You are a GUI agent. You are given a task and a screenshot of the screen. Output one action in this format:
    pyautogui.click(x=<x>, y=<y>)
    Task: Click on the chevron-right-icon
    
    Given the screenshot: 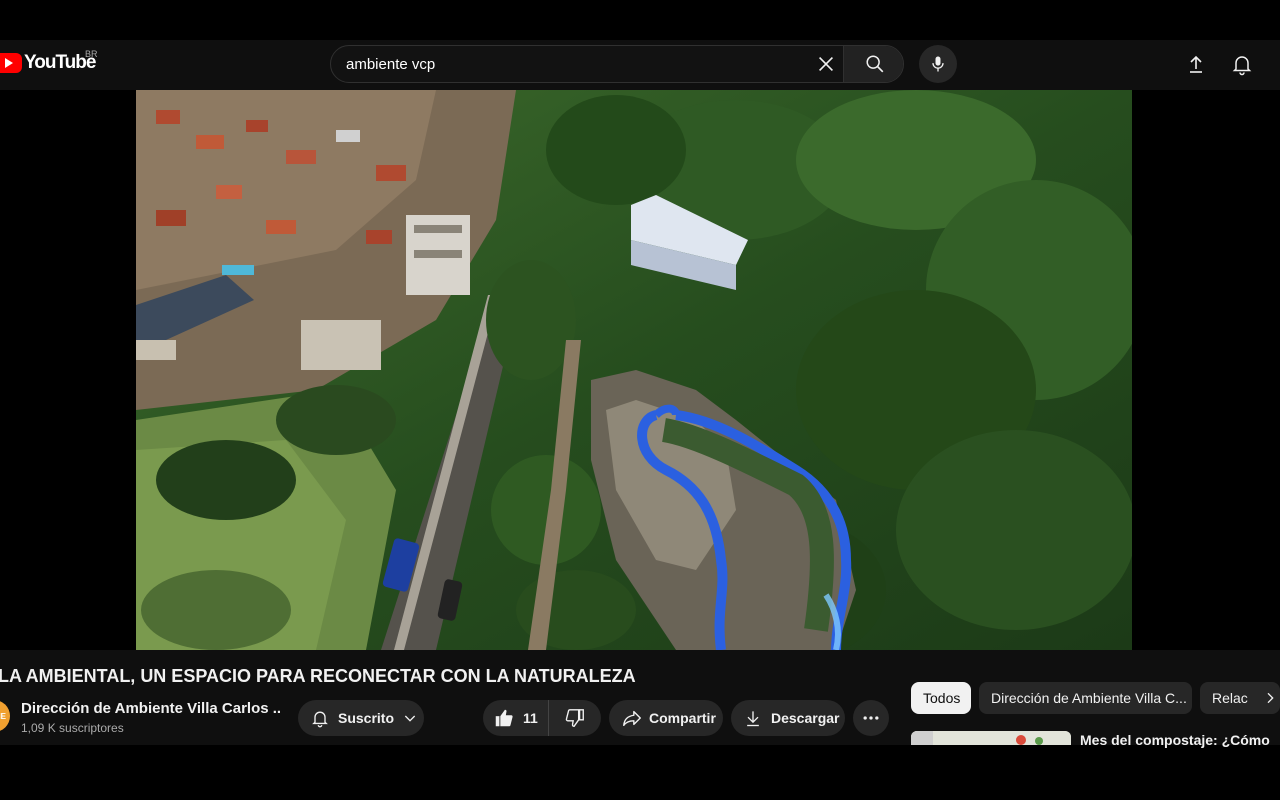 What is the action you would take?
    pyautogui.click(x=1271, y=698)
    